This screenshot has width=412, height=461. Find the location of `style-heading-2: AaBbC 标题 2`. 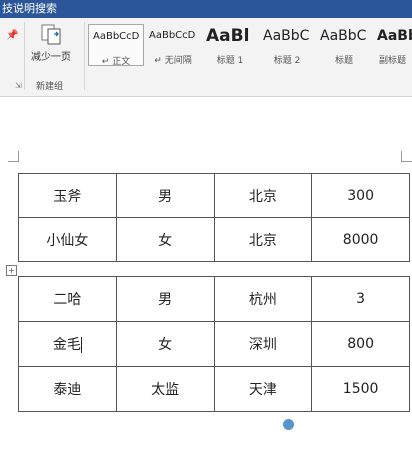

style-heading-2: AaBbC 标题 2 is located at coordinates (287, 45).